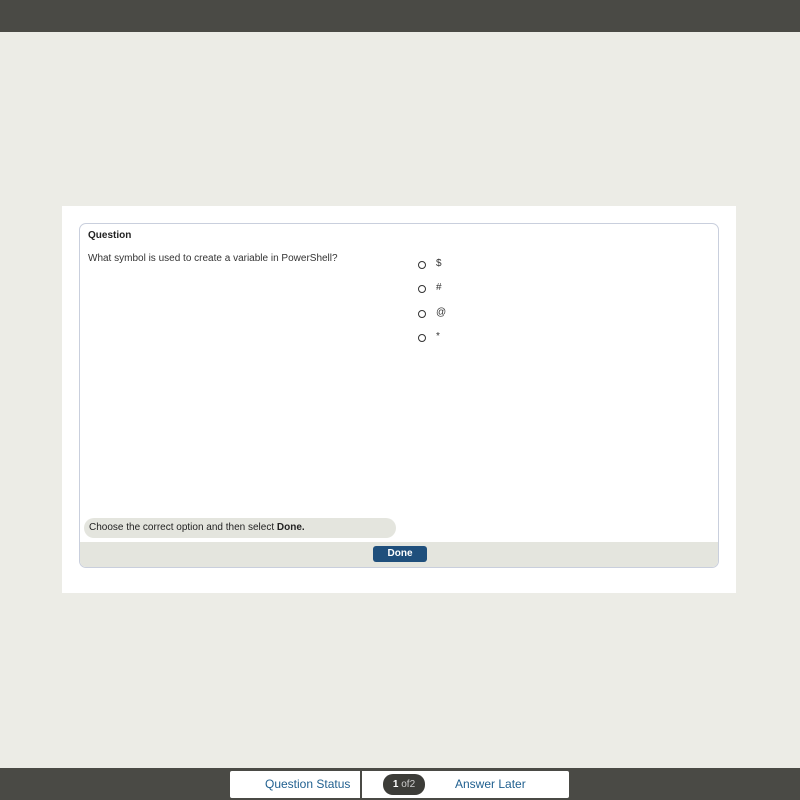 Image resolution: width=800 pixels, height=800 pixels. I want to click on nav-divider, so click(361, 784).